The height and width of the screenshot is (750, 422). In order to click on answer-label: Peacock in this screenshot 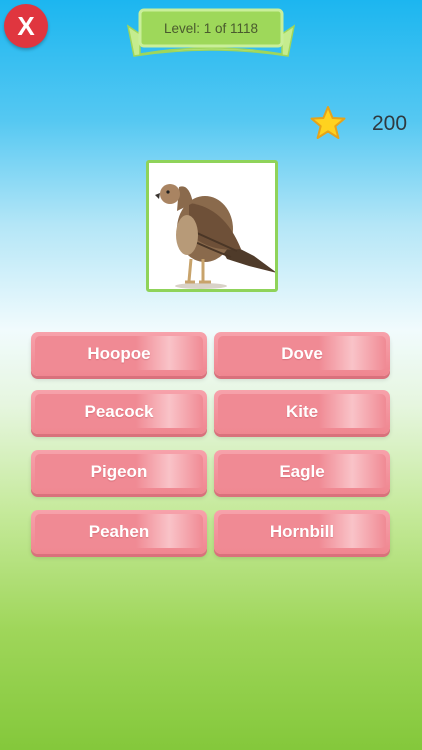, I will do `click(119, 411)`.